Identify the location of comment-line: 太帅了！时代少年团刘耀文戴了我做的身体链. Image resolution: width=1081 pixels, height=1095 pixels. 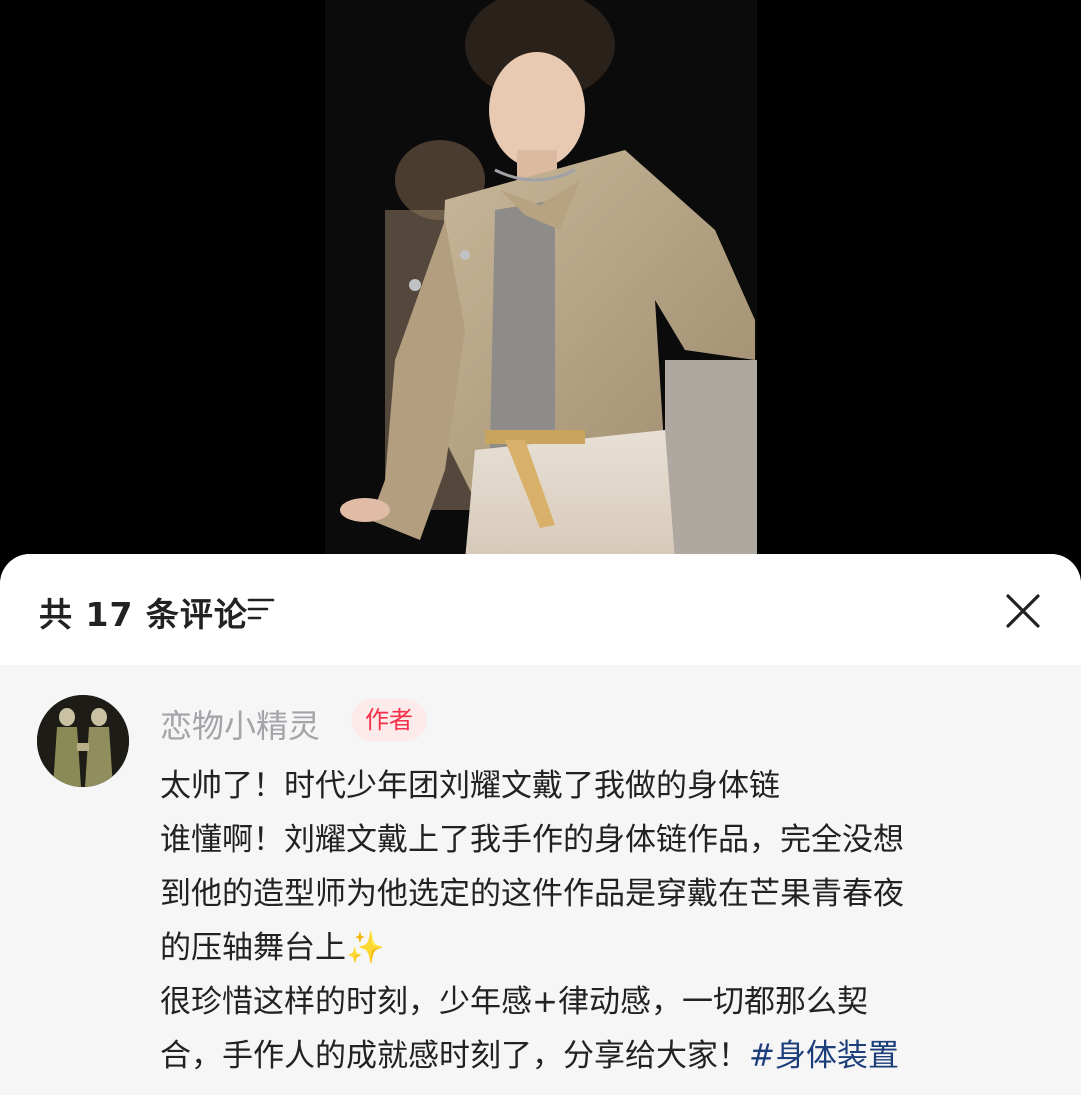
(470, 786).